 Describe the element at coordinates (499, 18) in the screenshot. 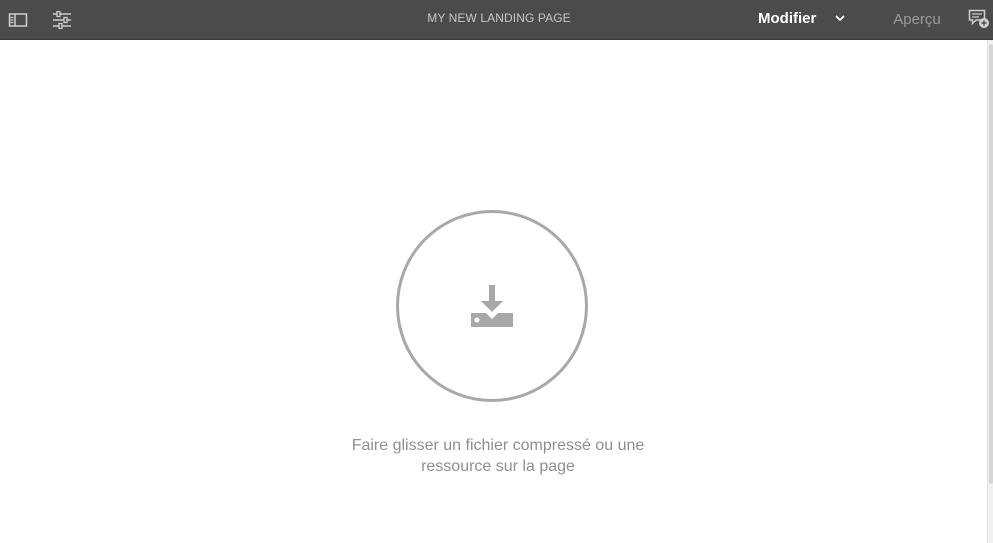

I see `page-title: MY NEW LANDING PAGE` at that location.